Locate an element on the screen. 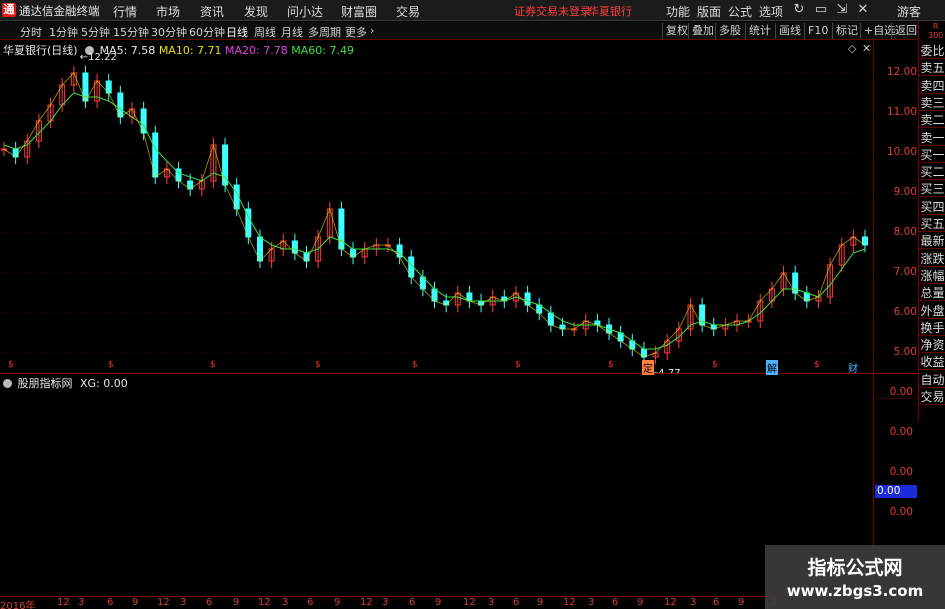 The width and height of the screenshot is (945, 609). side-item-11: 最新 is located at coordinates (932, 242).